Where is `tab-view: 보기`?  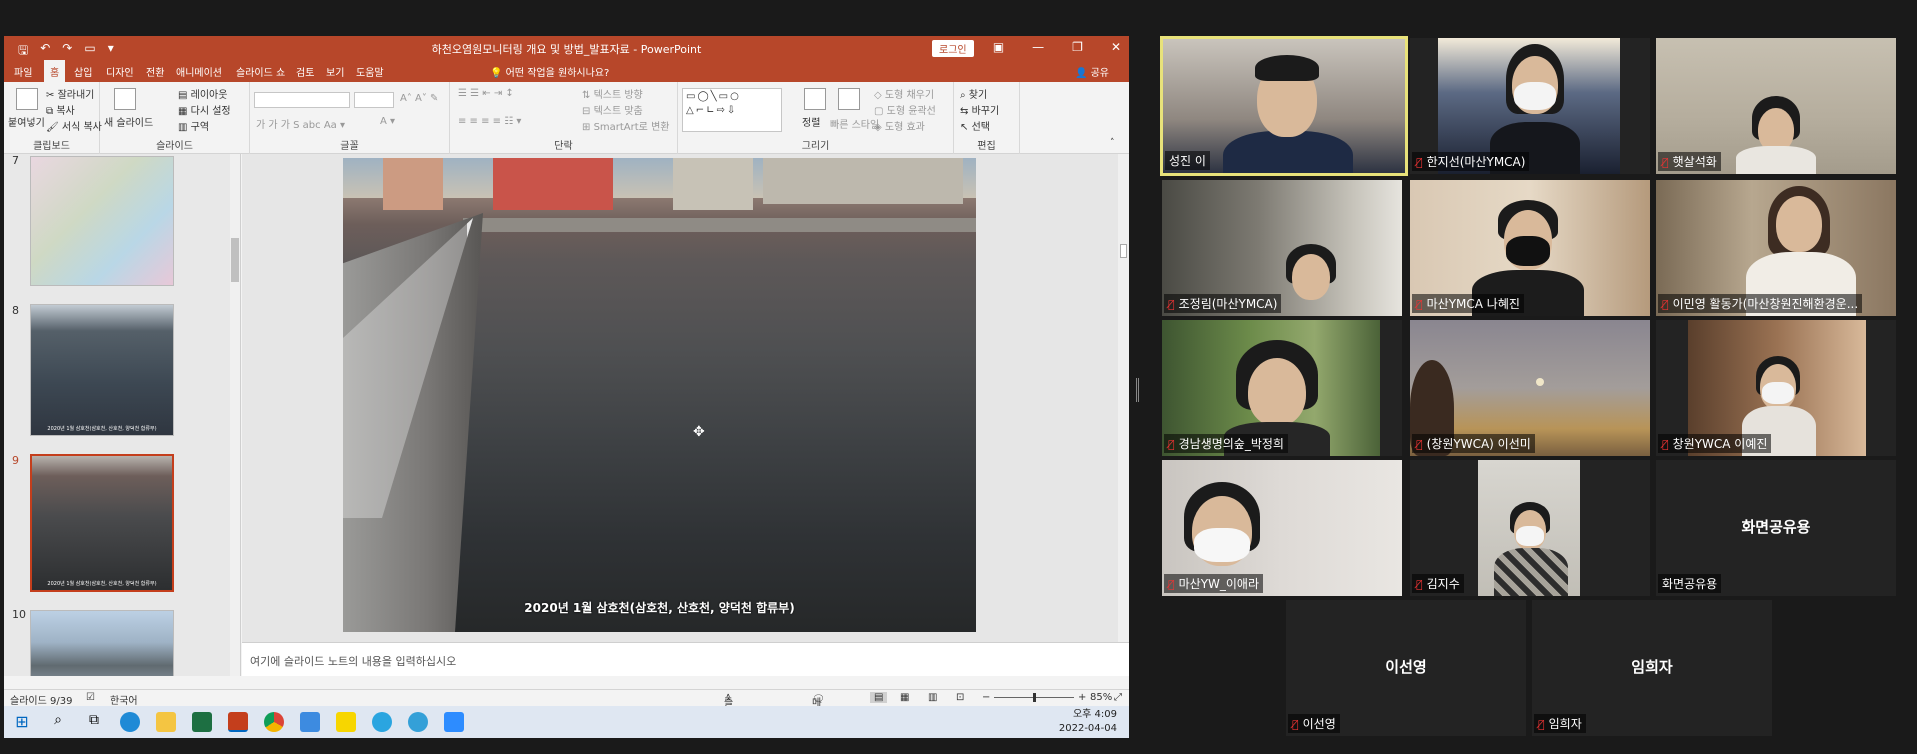 tab-view: 보기 is located at coordinates (335, 71).